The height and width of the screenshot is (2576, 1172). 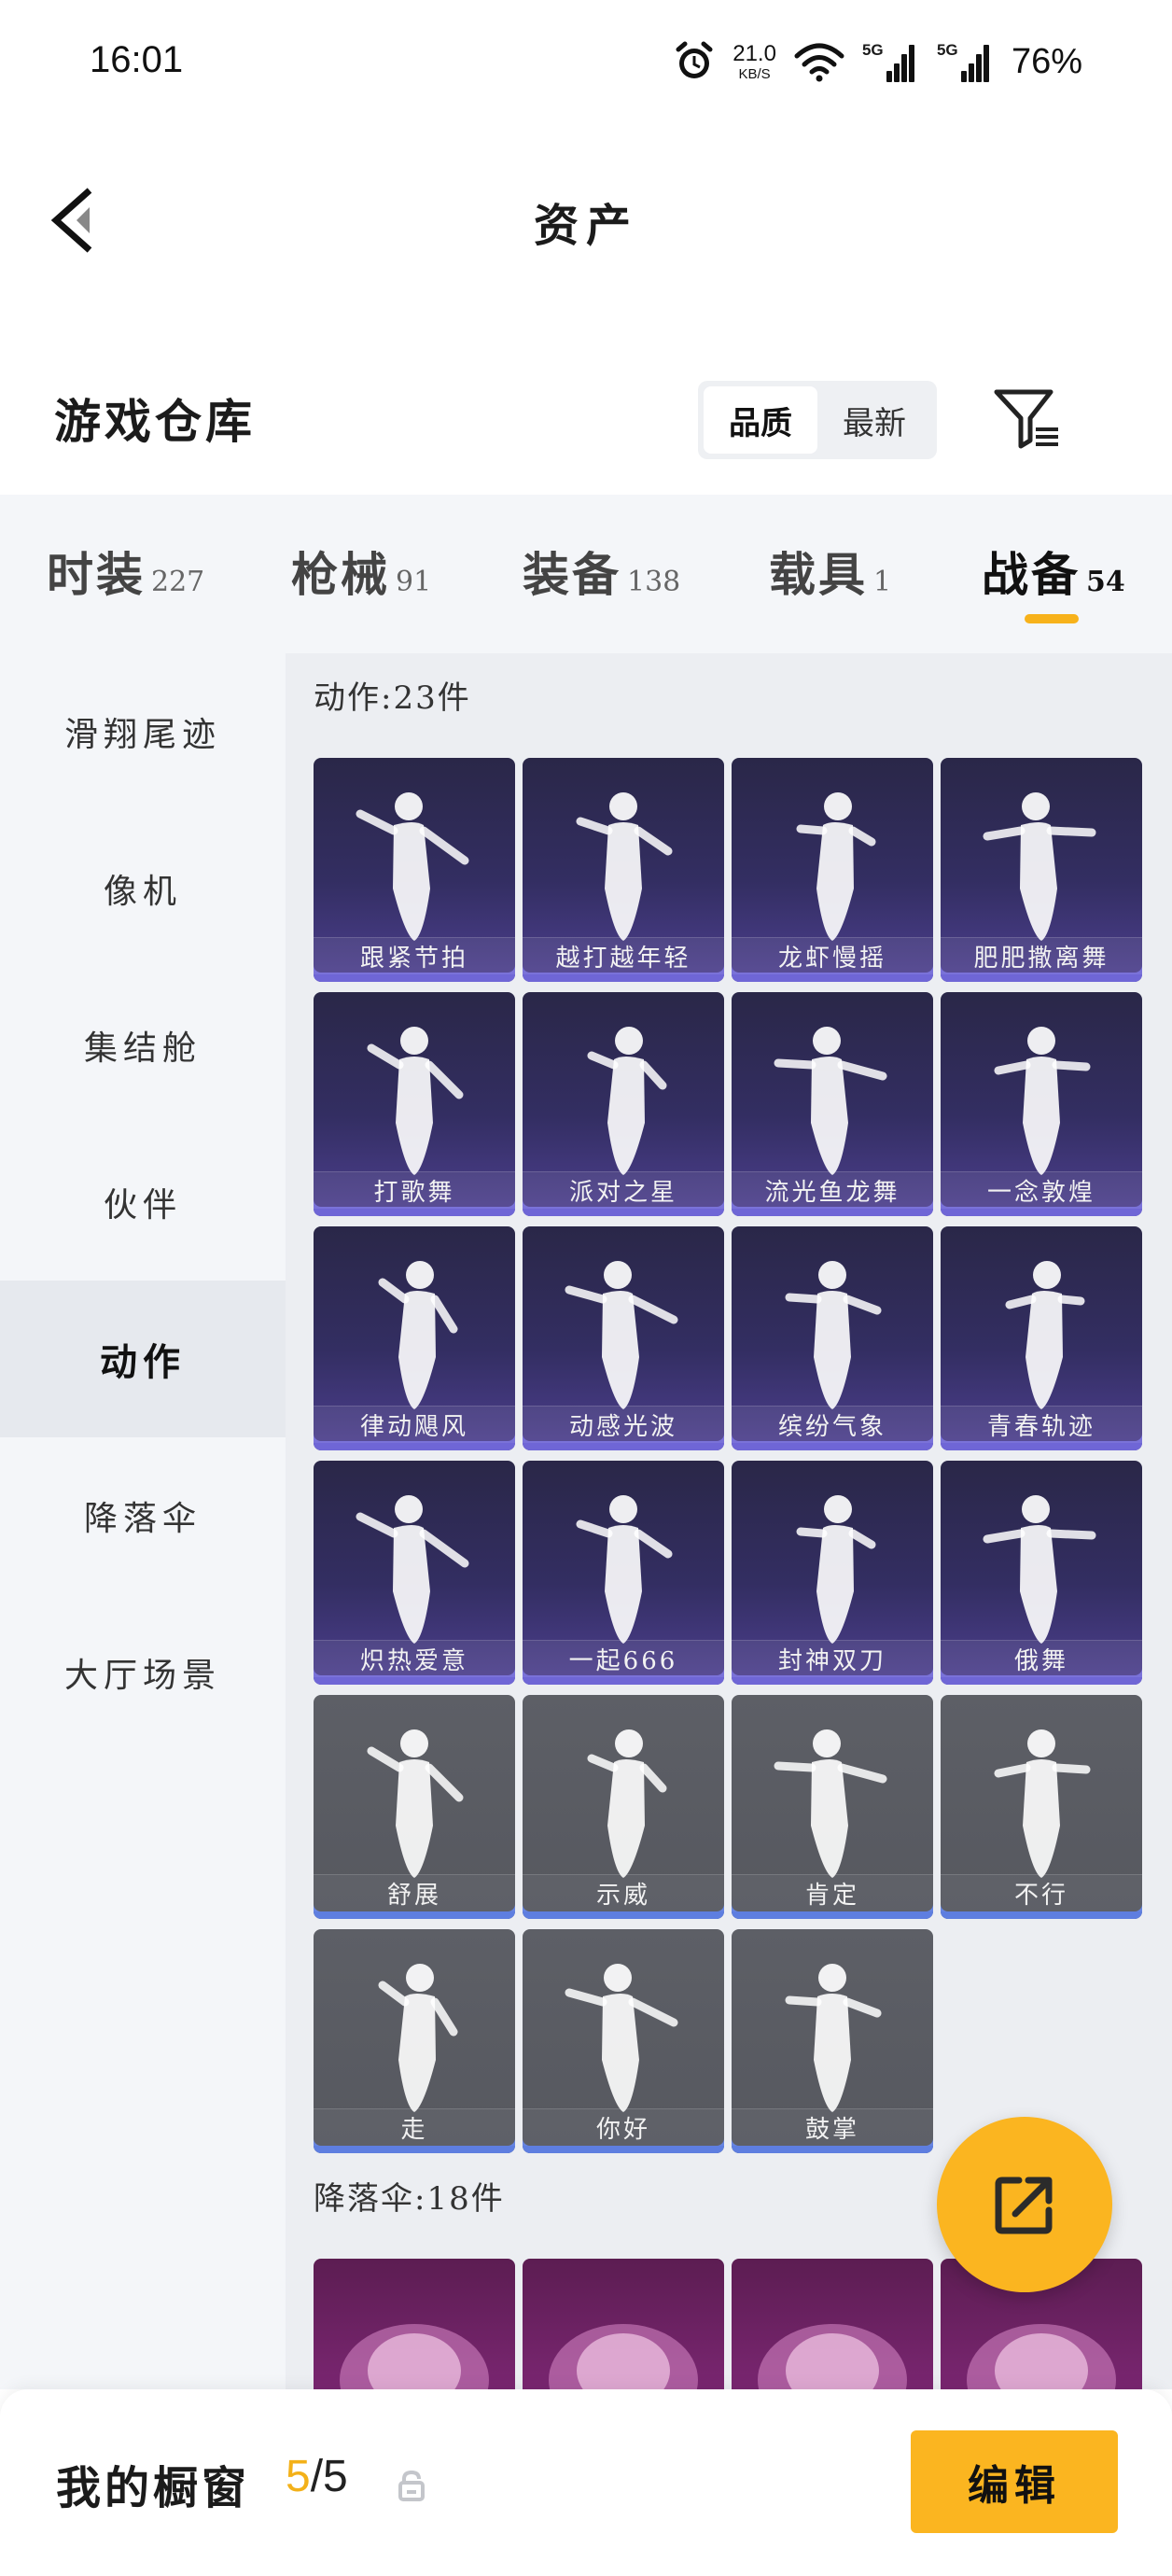 What do you see at coordinates (143, 731) in the screenshot?
I see `sidebar-item-glide-trail: 滑翔尾迹` at bounding box center [143, 731].